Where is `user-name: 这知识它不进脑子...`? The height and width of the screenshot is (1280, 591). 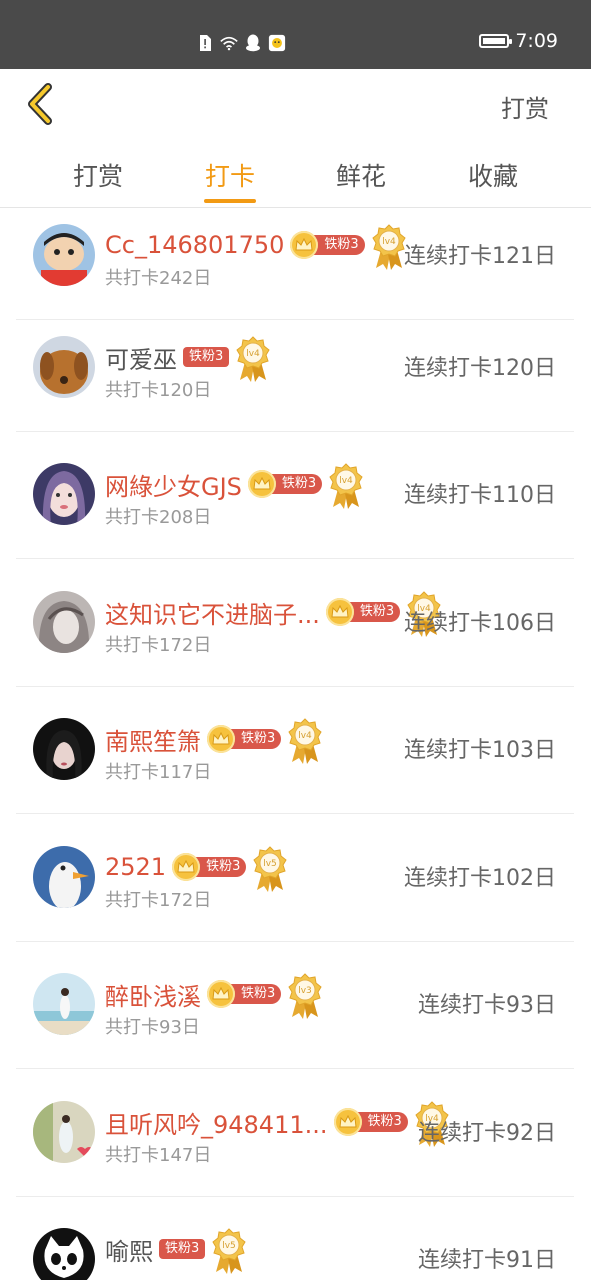
user-name: 这知识它不进脑子... is located at coordinates (212, 612).